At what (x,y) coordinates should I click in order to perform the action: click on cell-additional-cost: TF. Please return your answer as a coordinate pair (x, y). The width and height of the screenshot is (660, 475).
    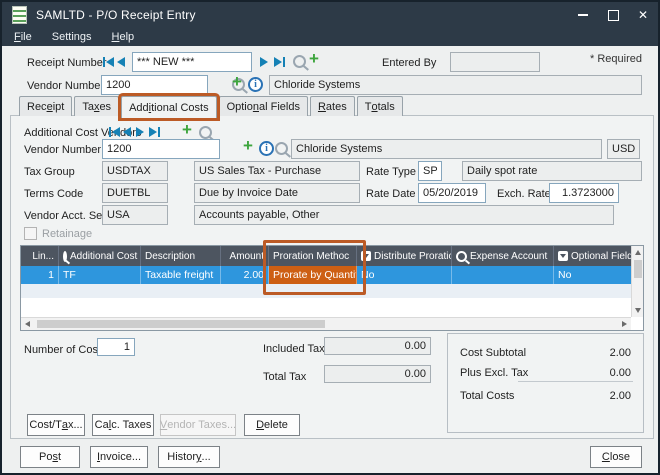
    Looking at the image, I should click on (100, 275).